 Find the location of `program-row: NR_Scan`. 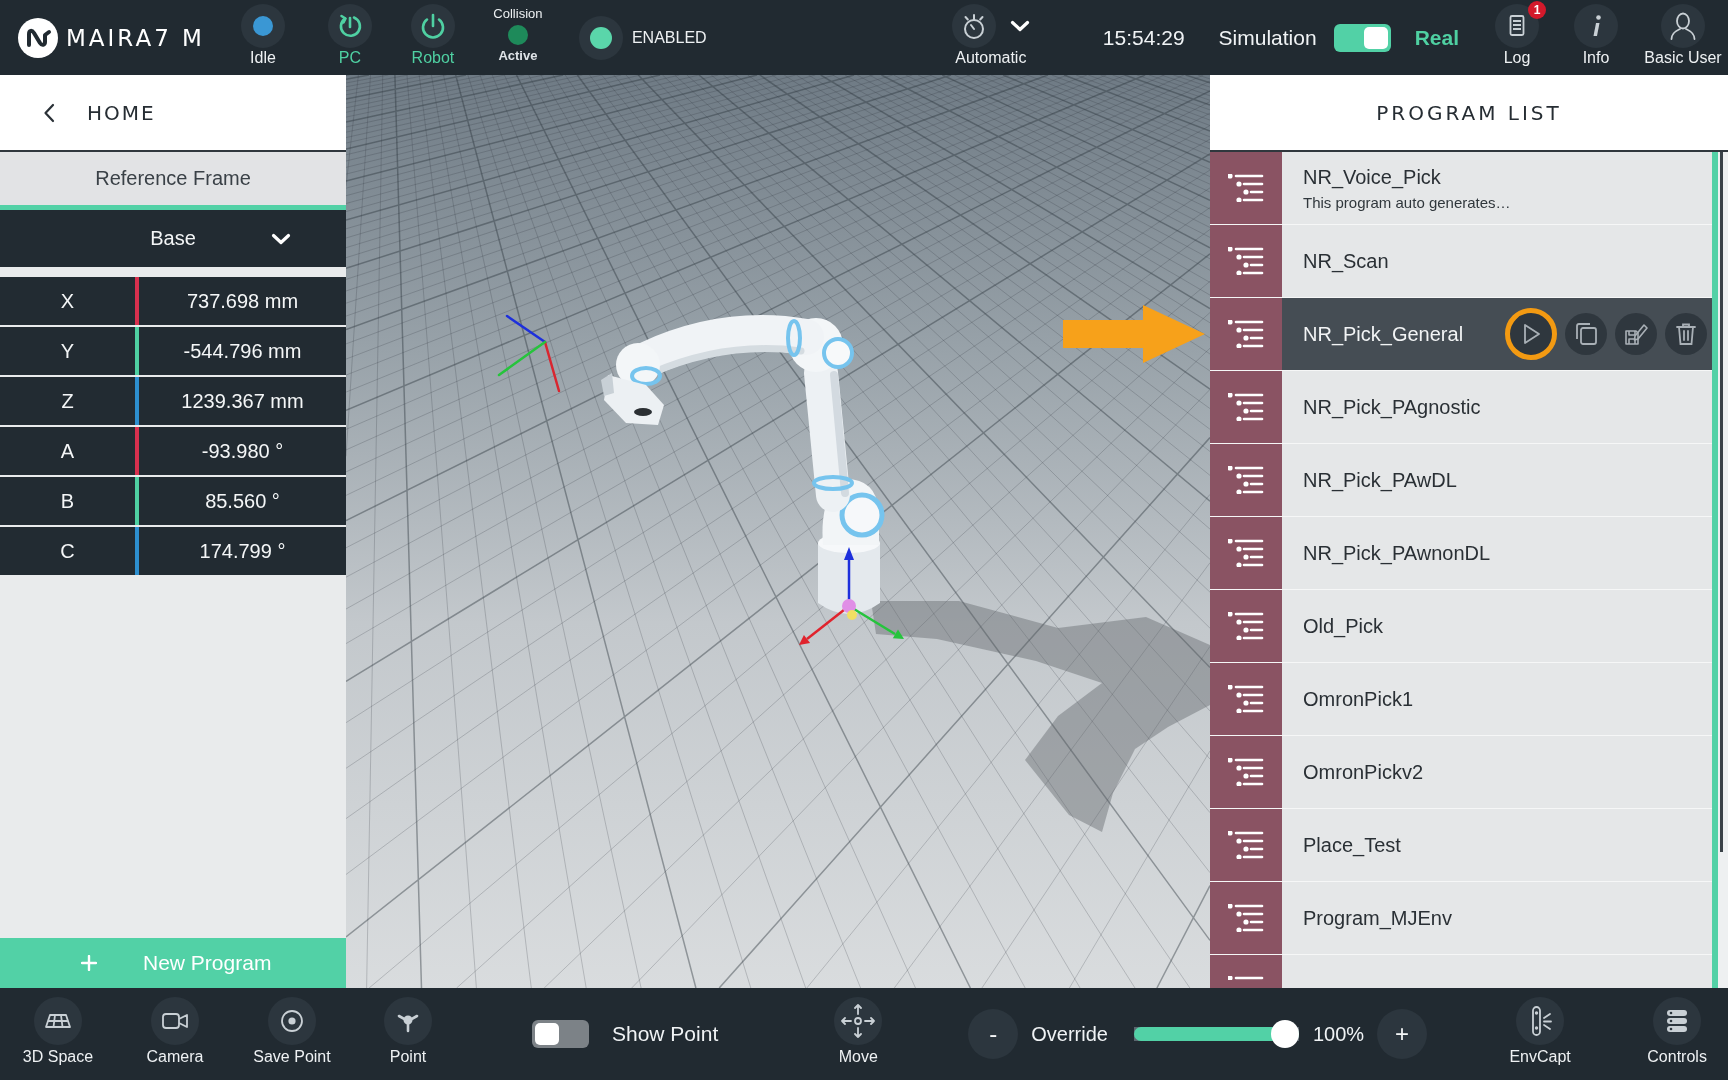

program-row: NR_Scan is located at coordinates (1461, 261).